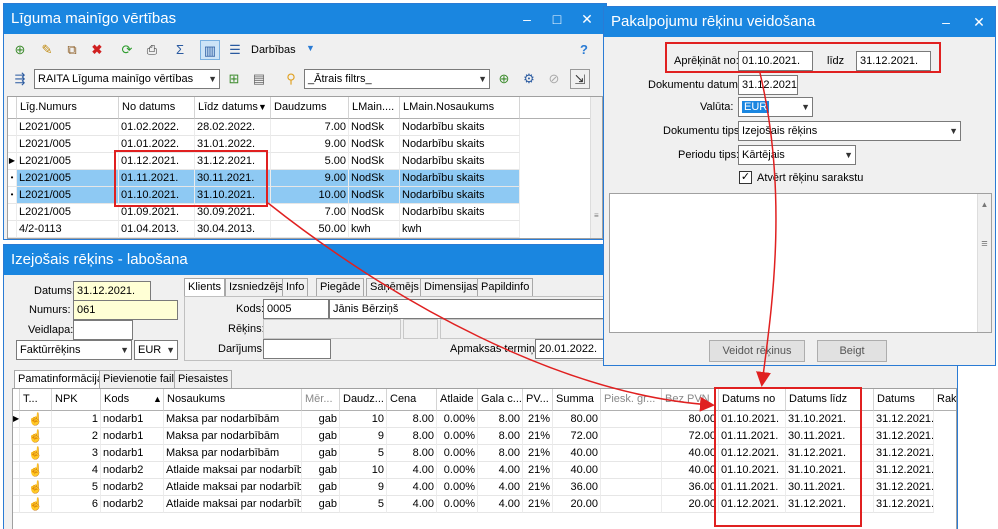 The image size is (998, 529). What do you see at coordinates (310, 161) in the screenshot?
I see `table-cell: 5.00` at bounding box center [310, 161].